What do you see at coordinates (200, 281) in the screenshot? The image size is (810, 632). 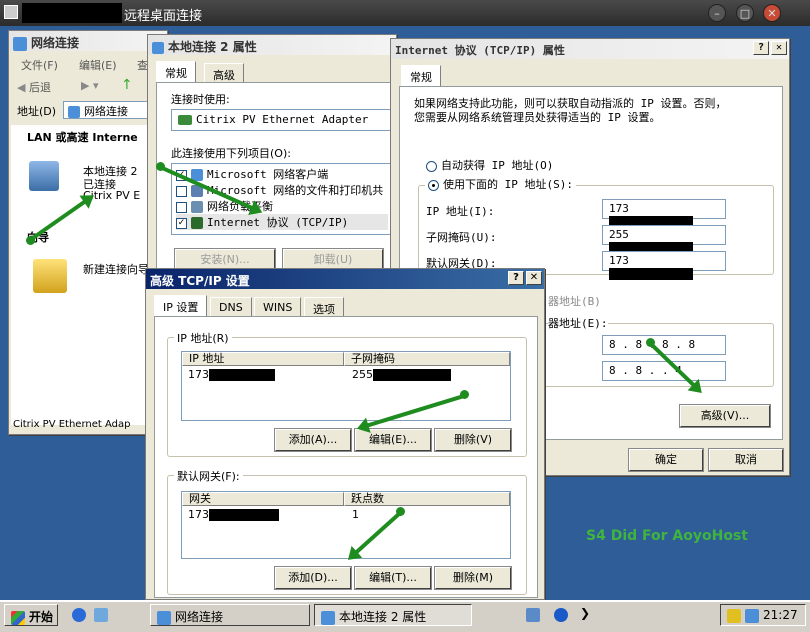 I see `advanced-title: 高级 TCP/IP 设置` at bounding box center [200, 281].